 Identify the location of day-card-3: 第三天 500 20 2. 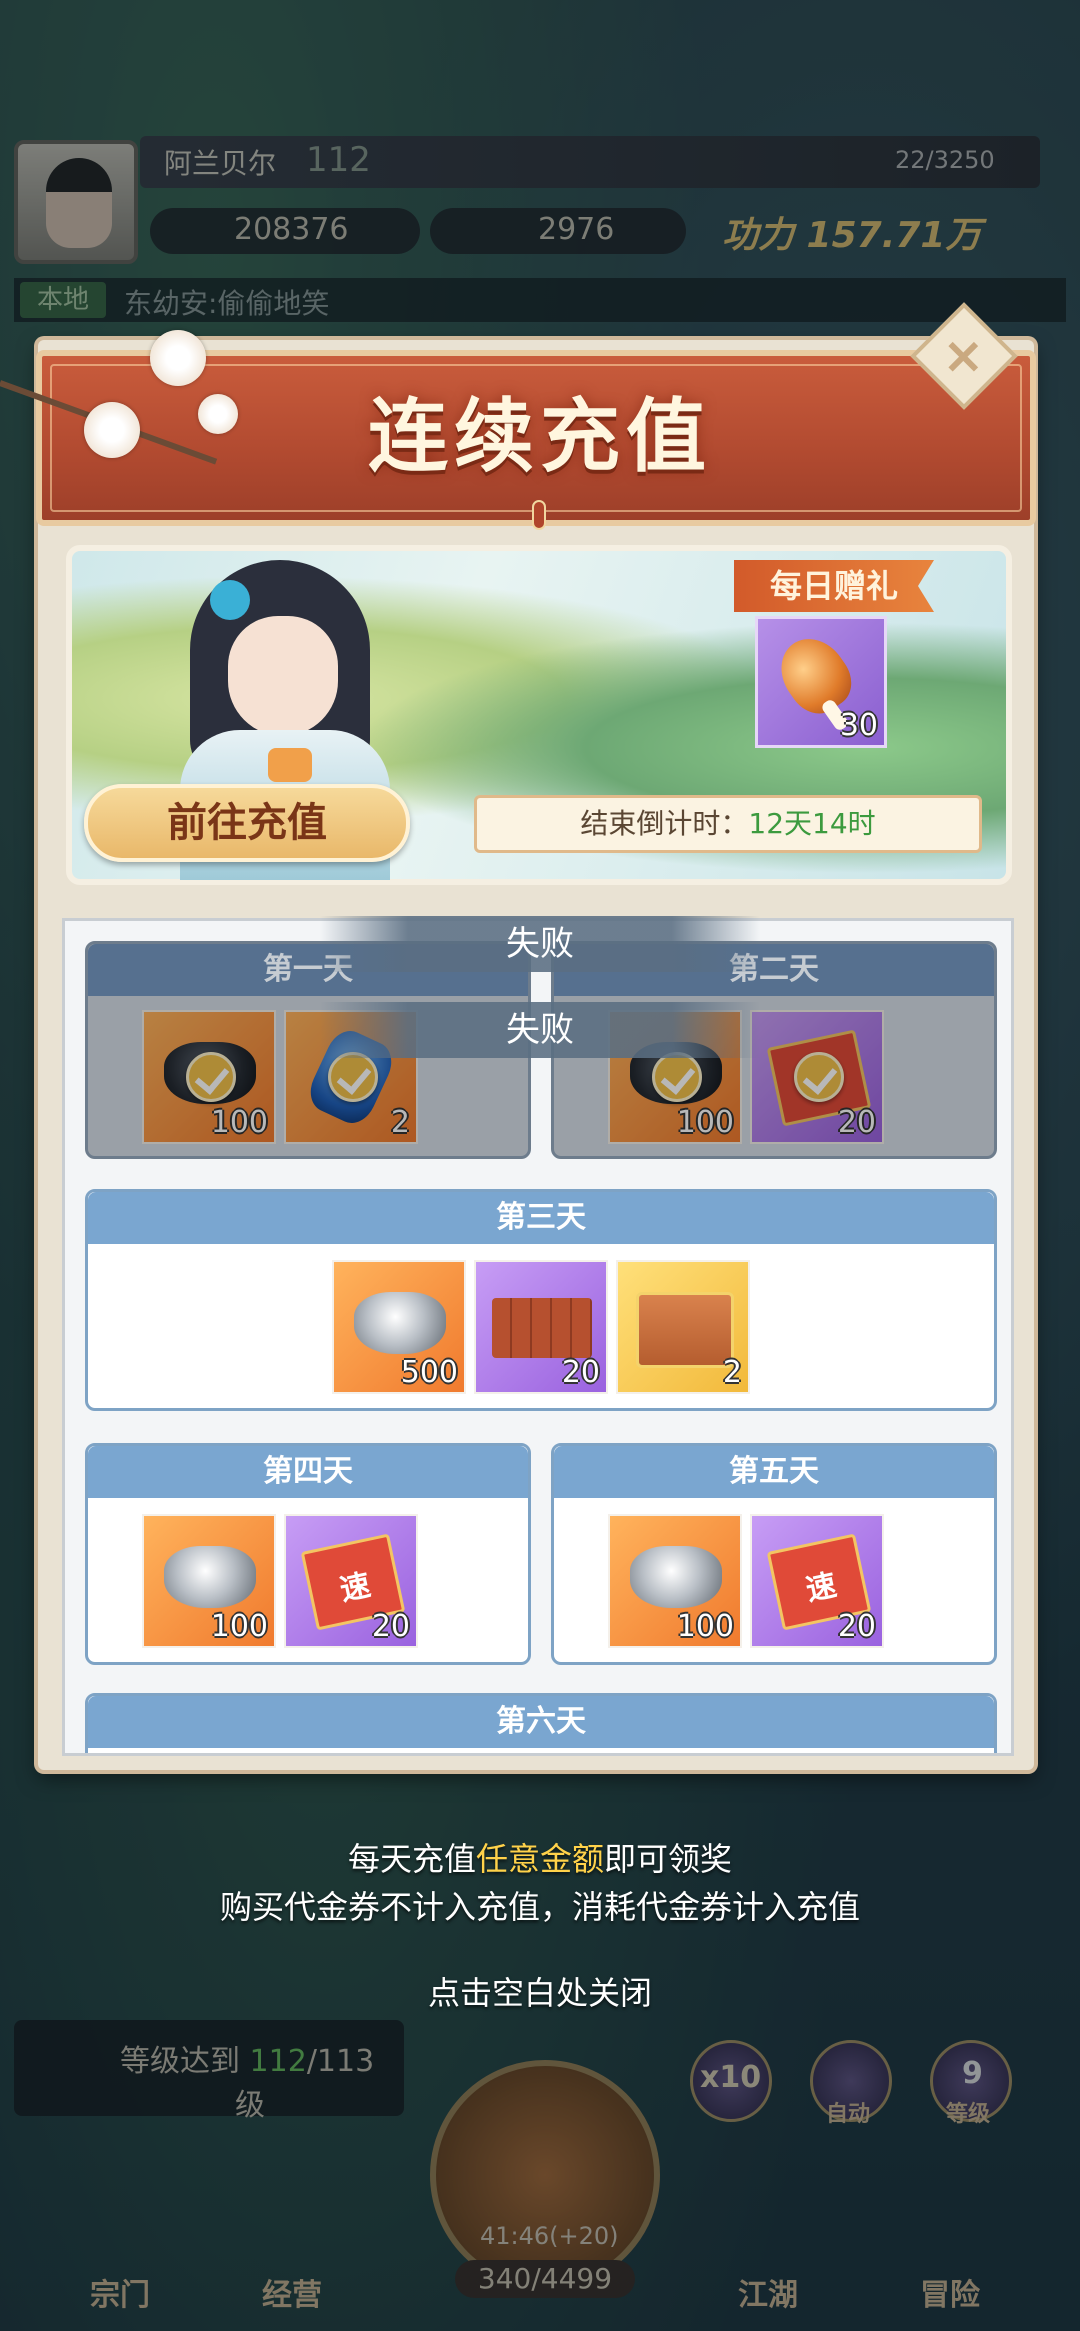
(541, 1300).